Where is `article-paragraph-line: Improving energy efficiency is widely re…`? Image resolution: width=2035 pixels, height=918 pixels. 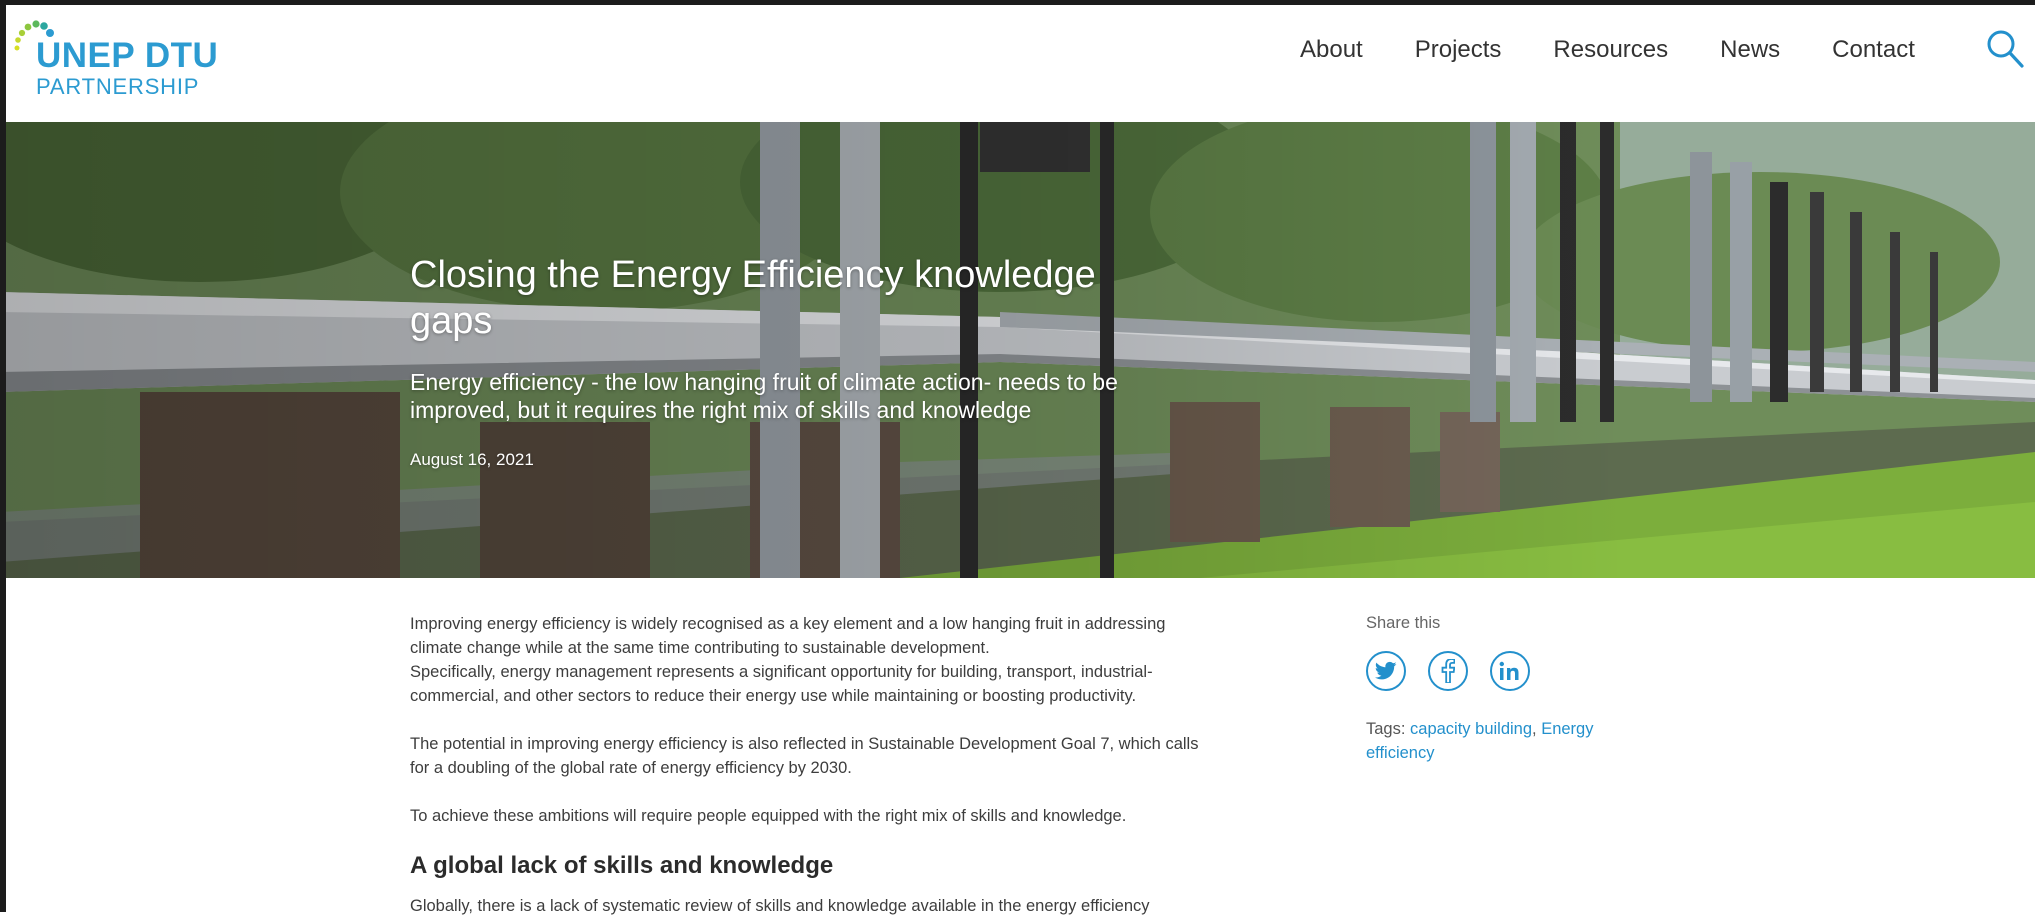 article-paragraph-line: Improving energy efficiency is widely re… is located at coordinates (788, 636).